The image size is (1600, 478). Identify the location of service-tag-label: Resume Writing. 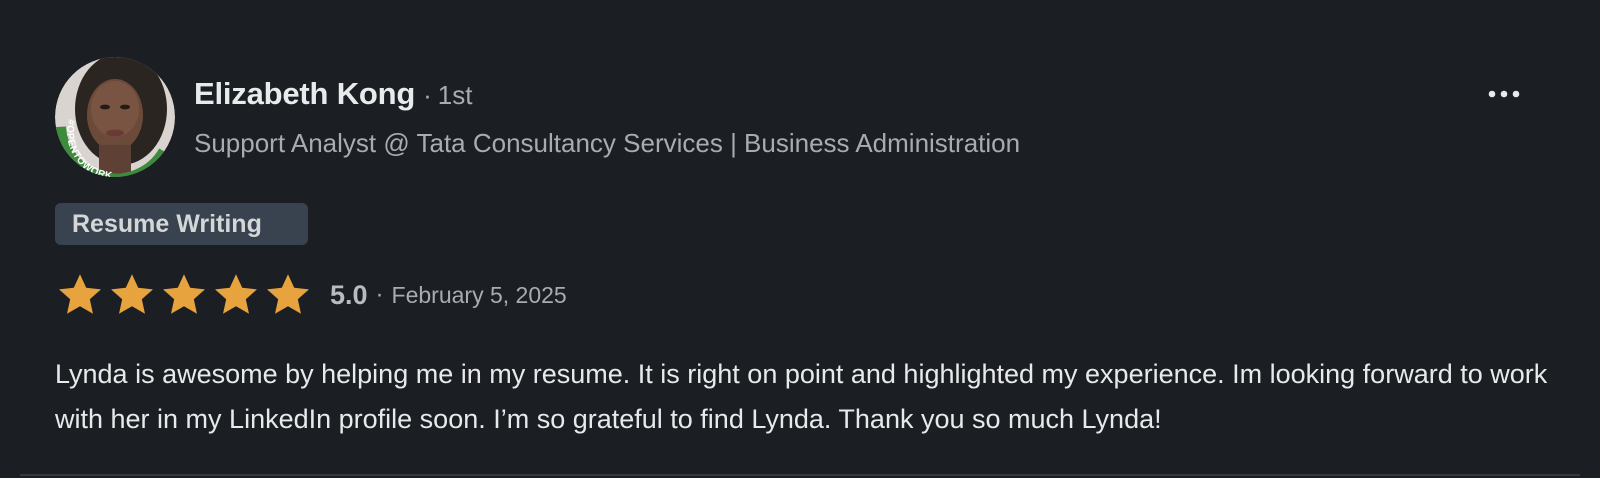
(167, 223).